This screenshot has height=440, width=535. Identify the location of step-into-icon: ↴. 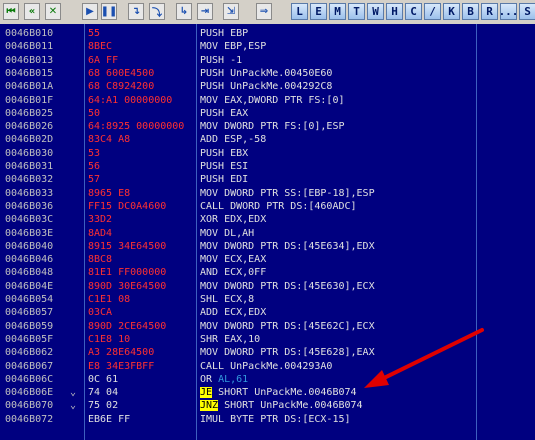
(136, 11).